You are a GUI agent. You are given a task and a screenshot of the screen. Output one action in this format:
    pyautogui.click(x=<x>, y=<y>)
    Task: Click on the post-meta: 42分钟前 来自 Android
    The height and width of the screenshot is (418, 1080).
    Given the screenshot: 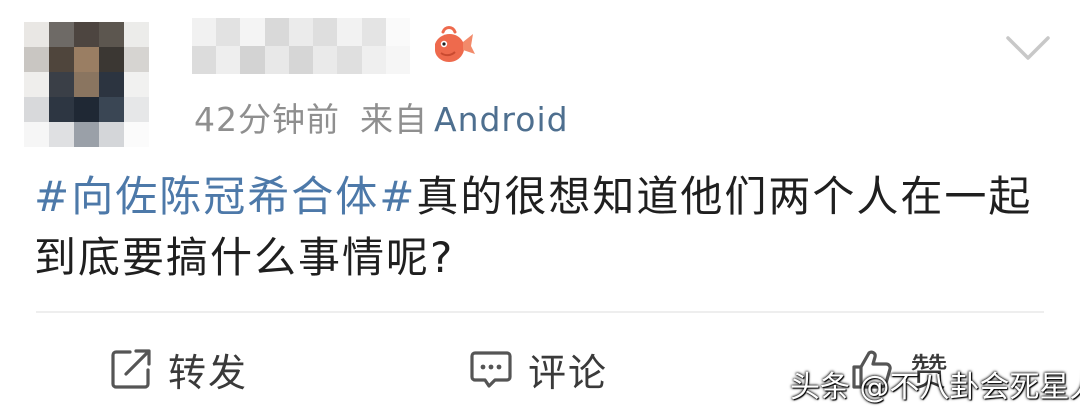 What is the action you would take?
    pyautogui.click(x=381, y=117)
    